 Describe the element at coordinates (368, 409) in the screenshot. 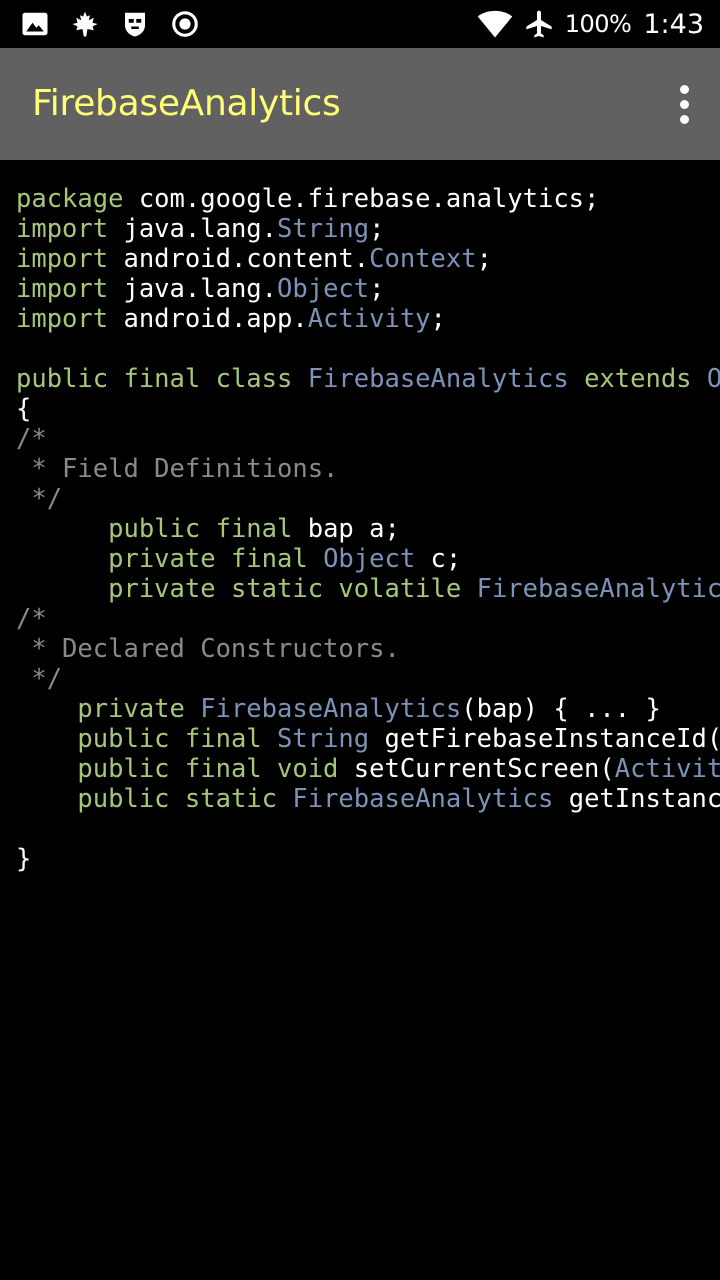

I see `code-line: {` at that location.